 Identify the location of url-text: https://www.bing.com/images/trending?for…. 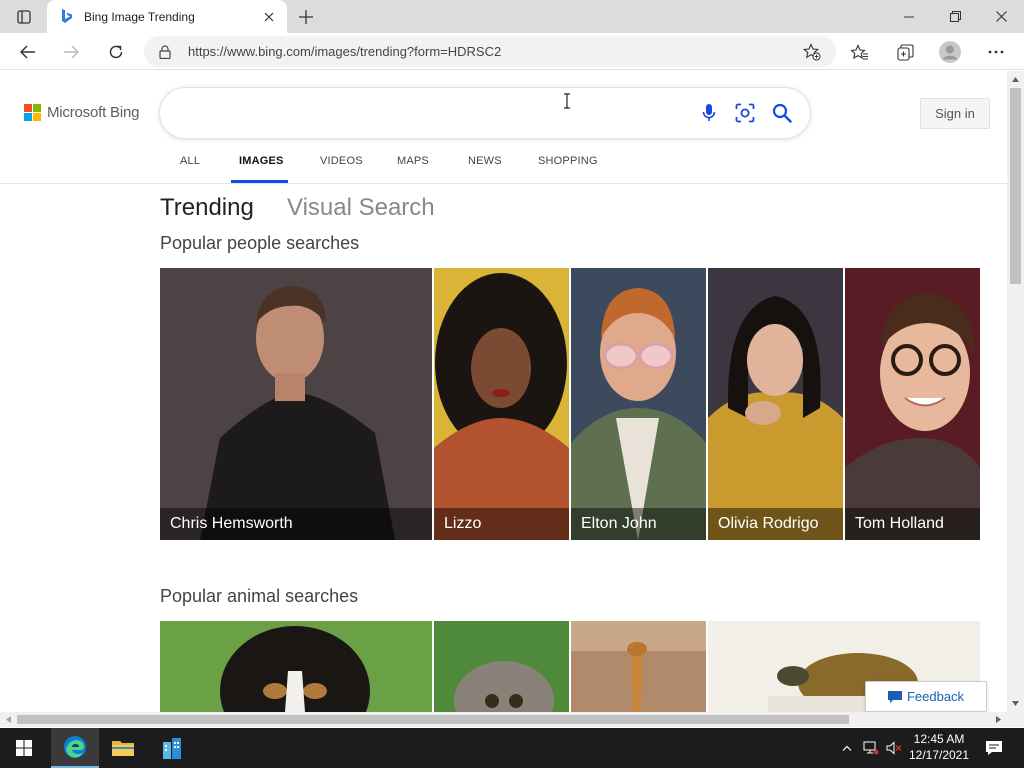
(344, 51).